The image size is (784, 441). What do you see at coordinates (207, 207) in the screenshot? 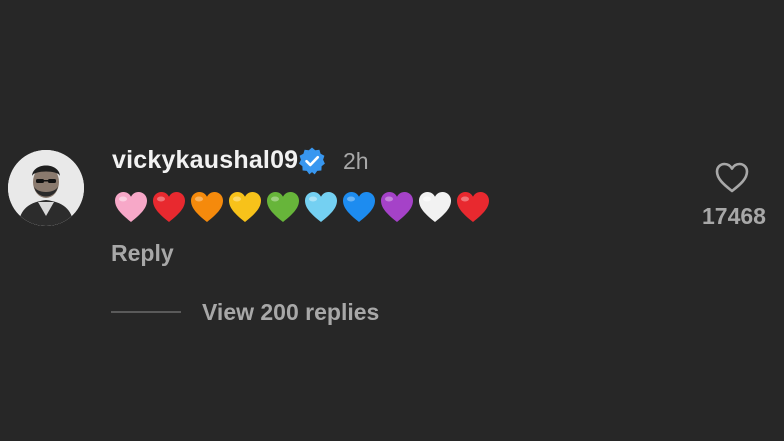
I see `orange-heart-icon` at bounding box center [207, 207].